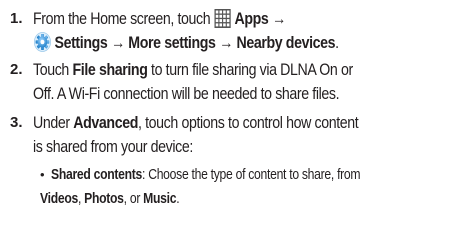  Describe the element at coordinates (113, 147) in the screenshot. I see `step-3-line-2: is shared from your device:` at that location.